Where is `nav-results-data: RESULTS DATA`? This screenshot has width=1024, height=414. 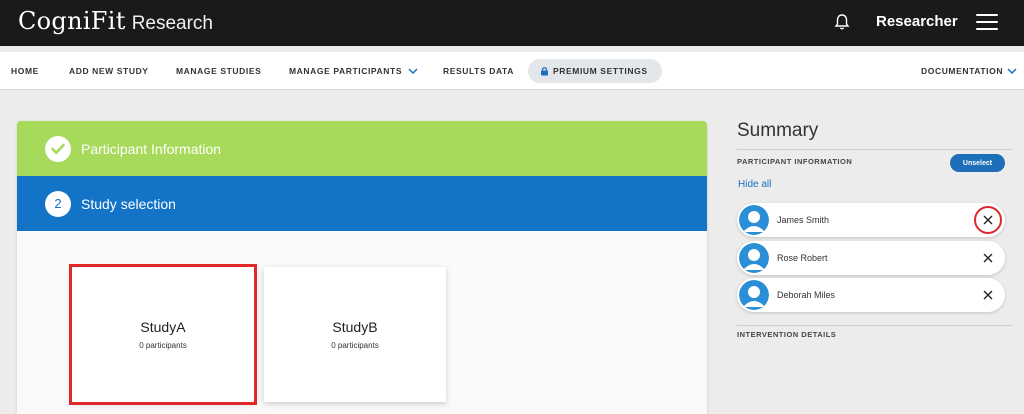
nav-results-data: RESULTS DATA is located at coordinates (478, 71).